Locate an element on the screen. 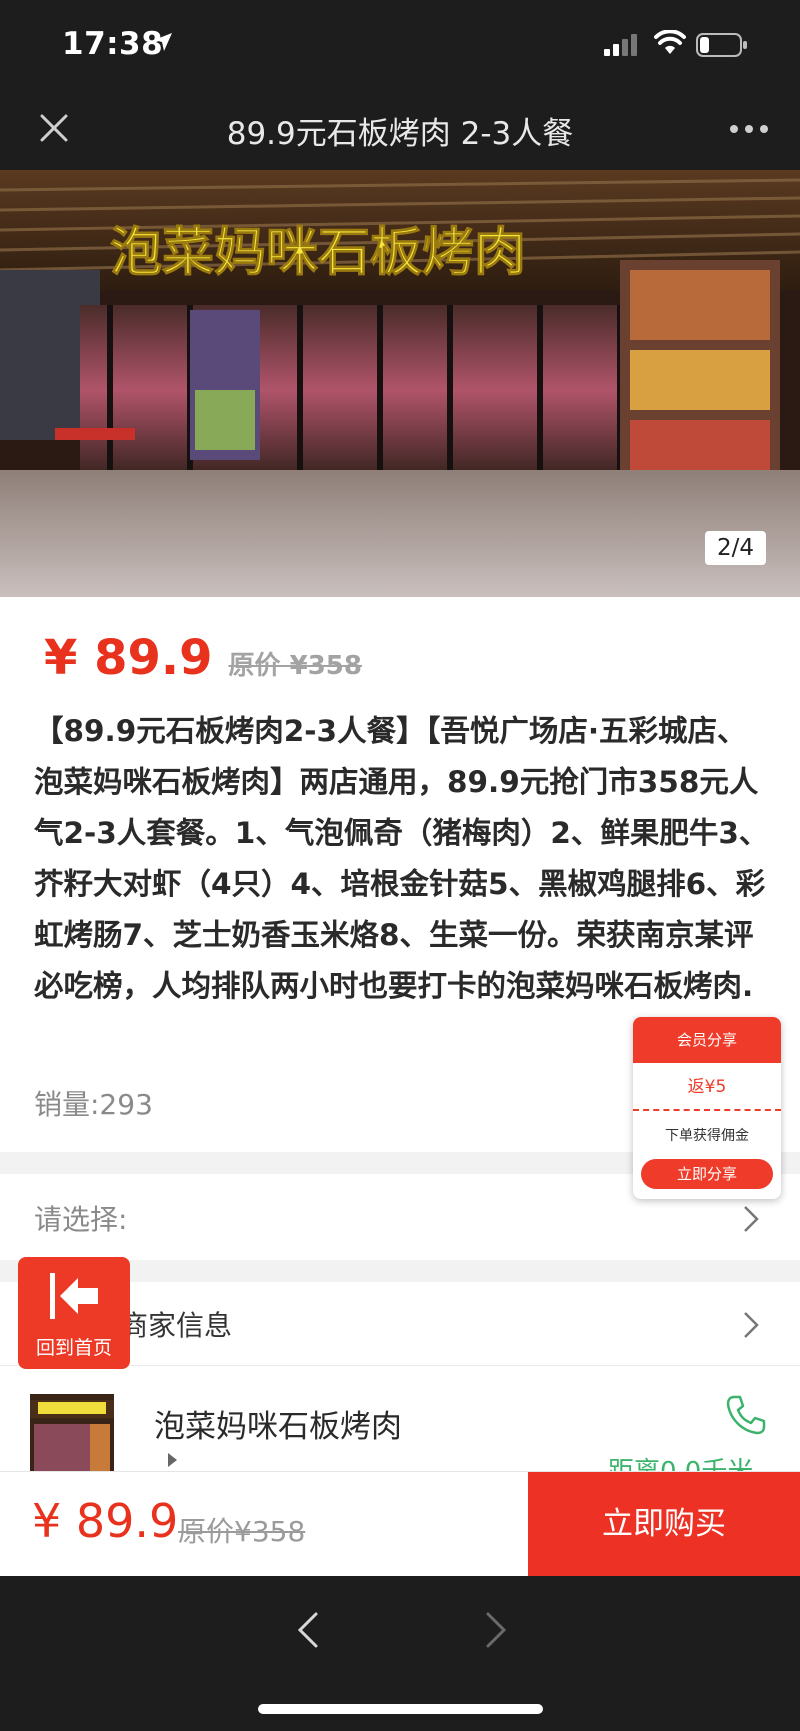 The image size is (800, 1731). share-card-header: 会员分享 is located at coordinates (707, 1040).